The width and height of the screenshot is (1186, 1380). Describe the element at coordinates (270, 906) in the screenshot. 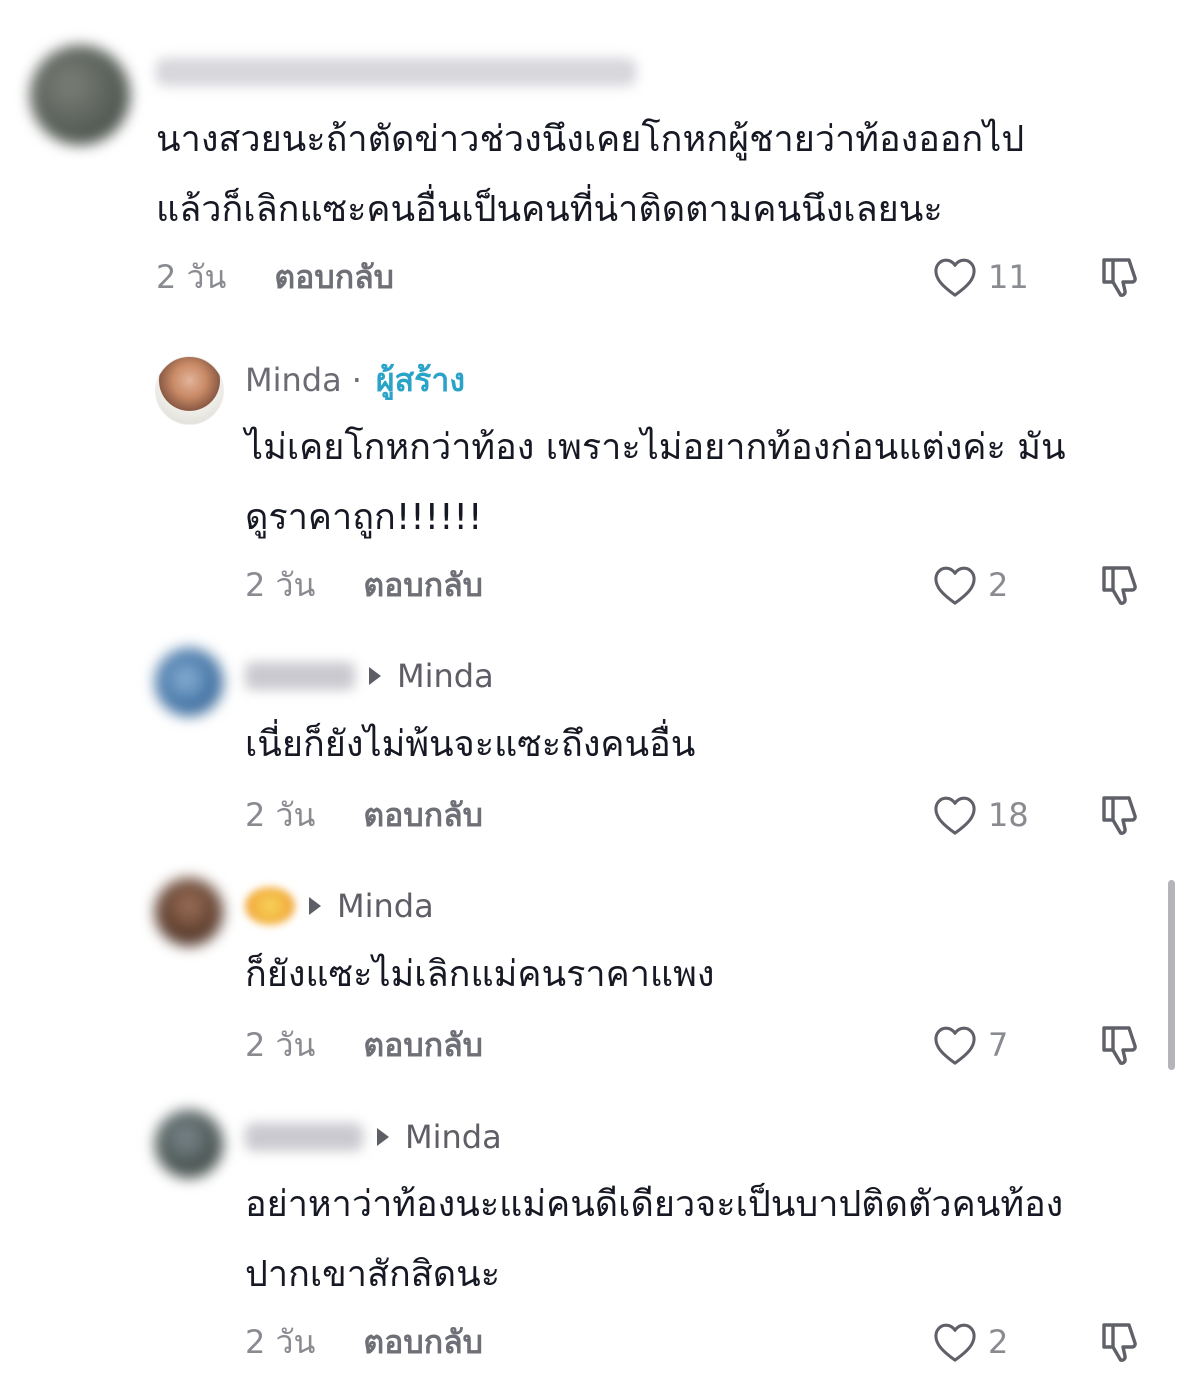

I see `emoji-username` at that location.